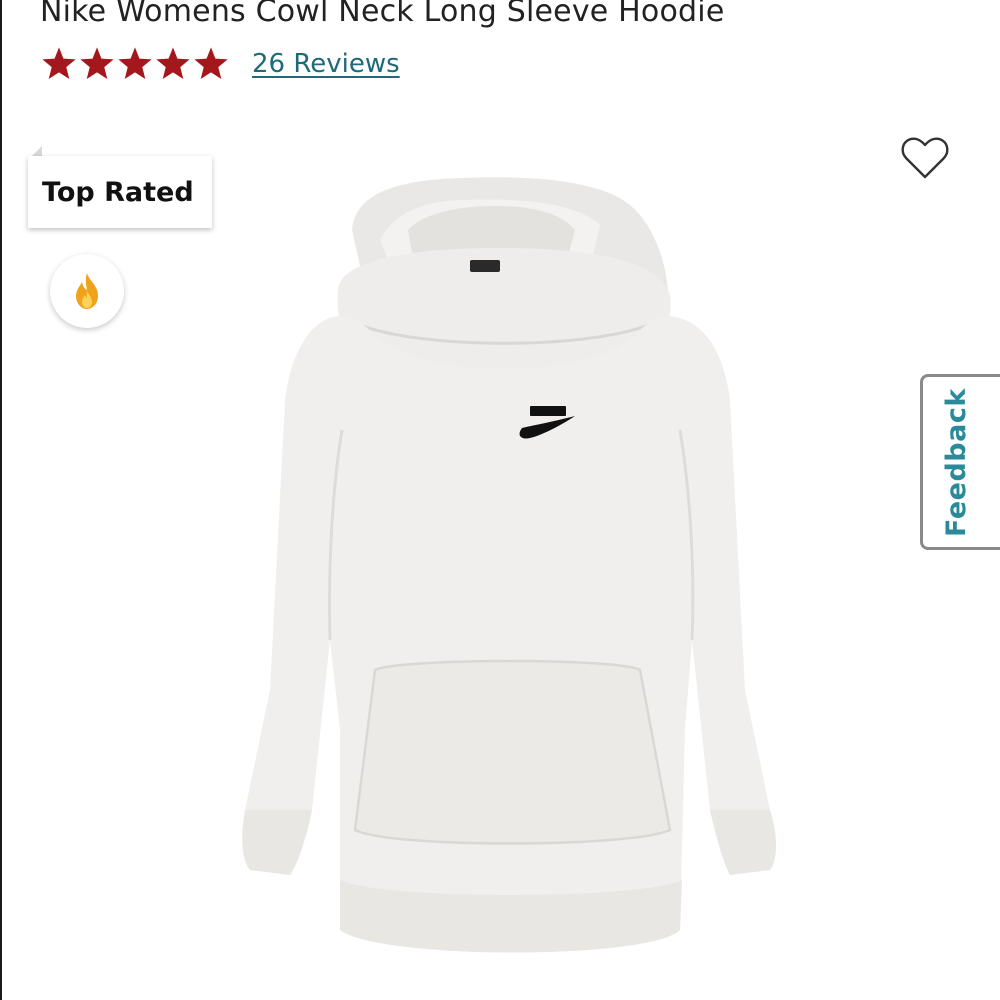  I want to click on rating-row: 26 Reviews, so click(220, 64).